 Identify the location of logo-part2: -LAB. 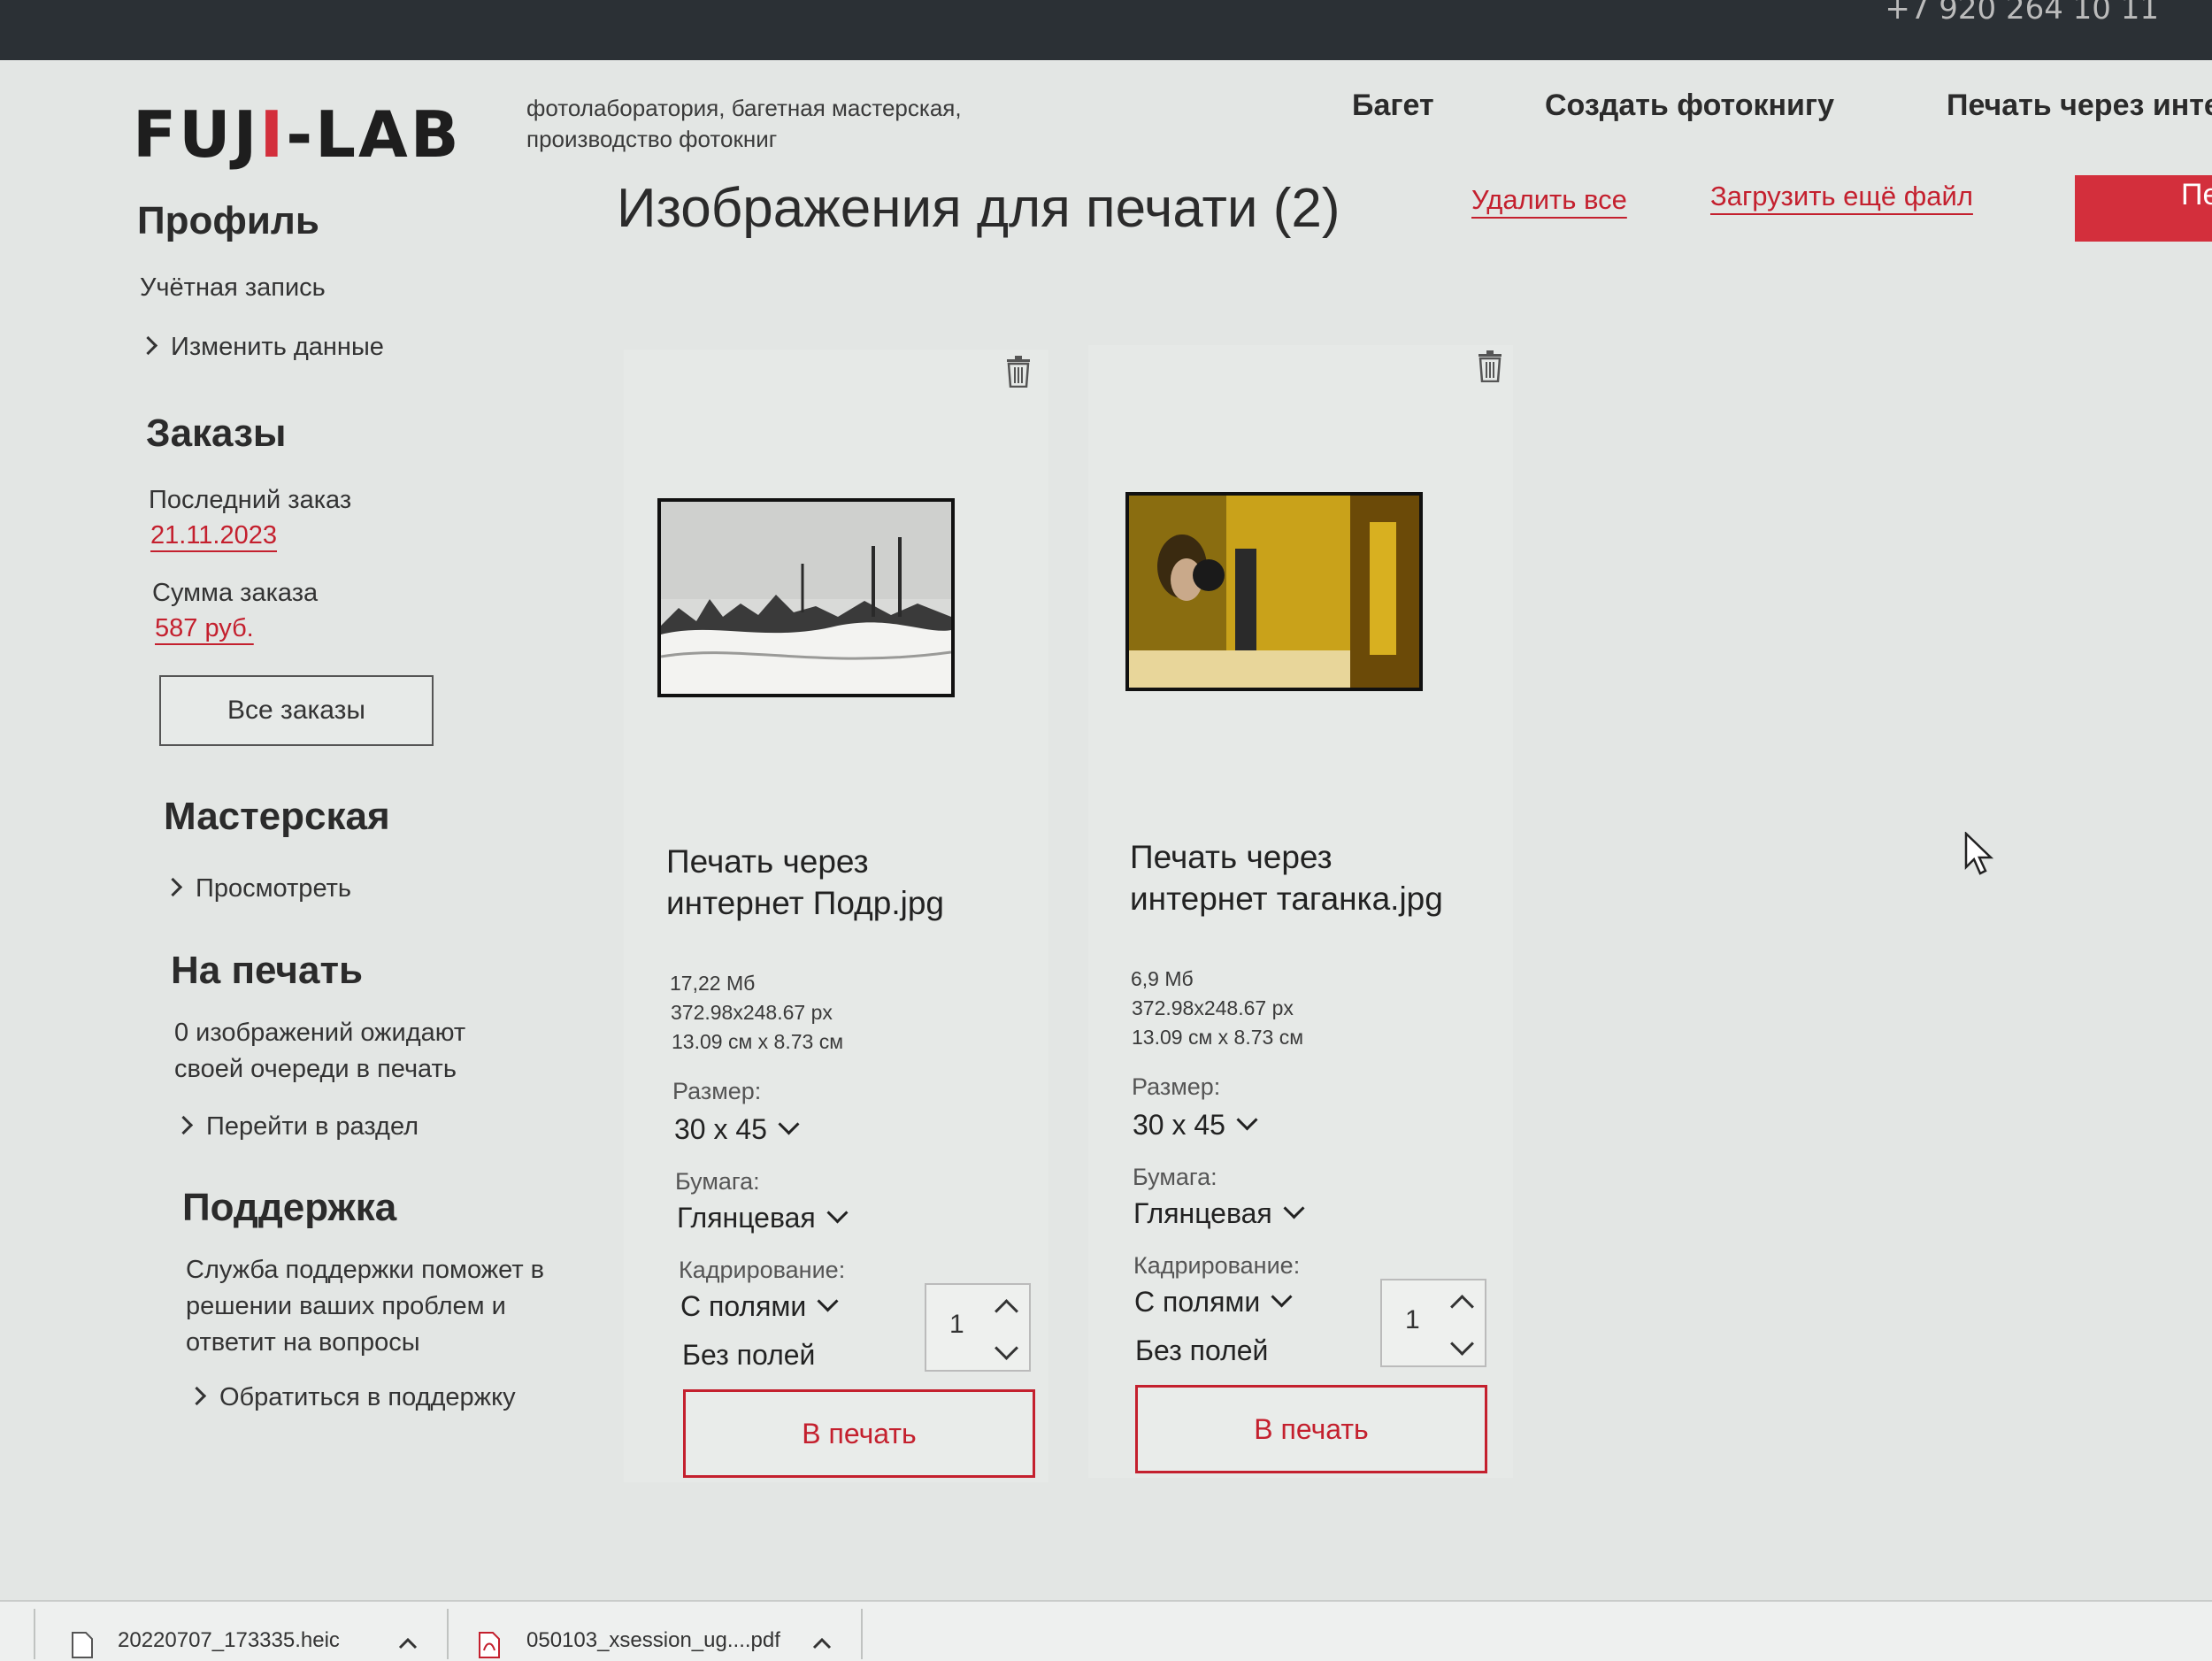
(374, 134).